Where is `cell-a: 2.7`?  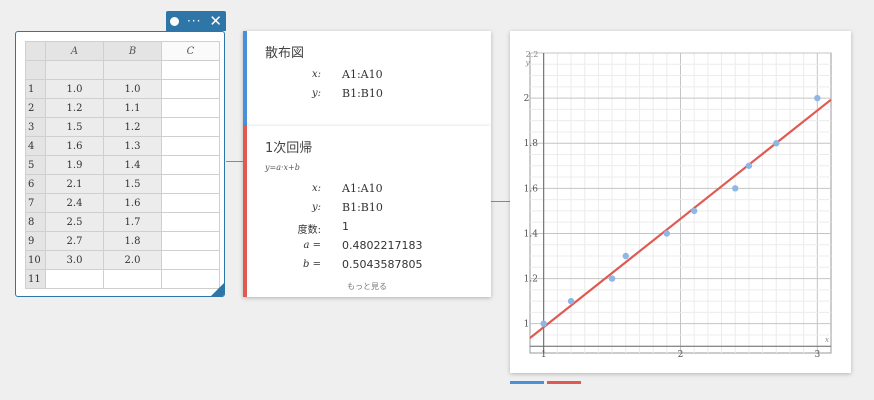
cell-a: 2.7 is located at coordinates (74, 241).